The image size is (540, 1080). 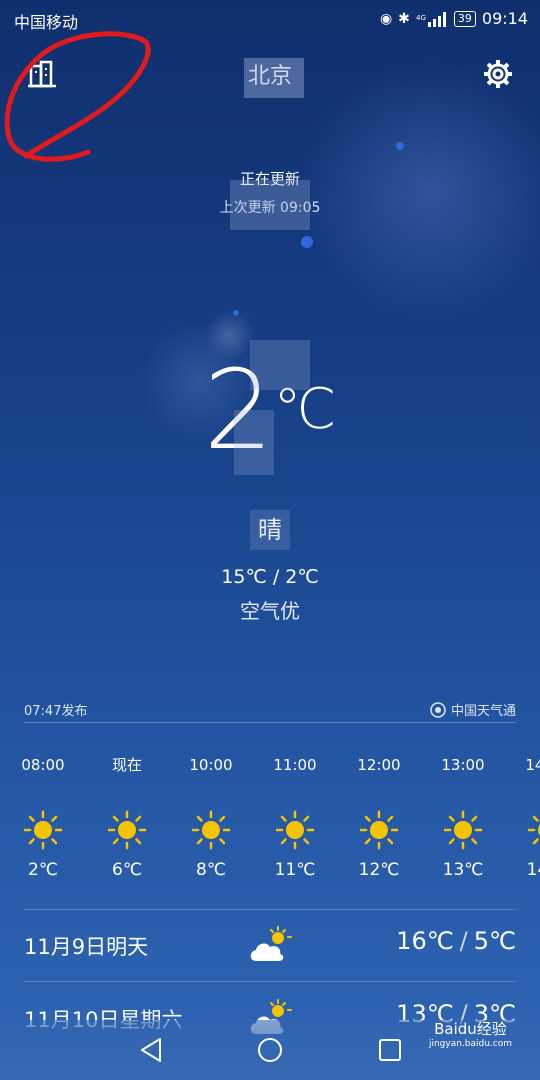 What do you see at coordinates (126, 765) in the screenshot?
I see `hour-time: 现在` at bounding box center [126, 765].